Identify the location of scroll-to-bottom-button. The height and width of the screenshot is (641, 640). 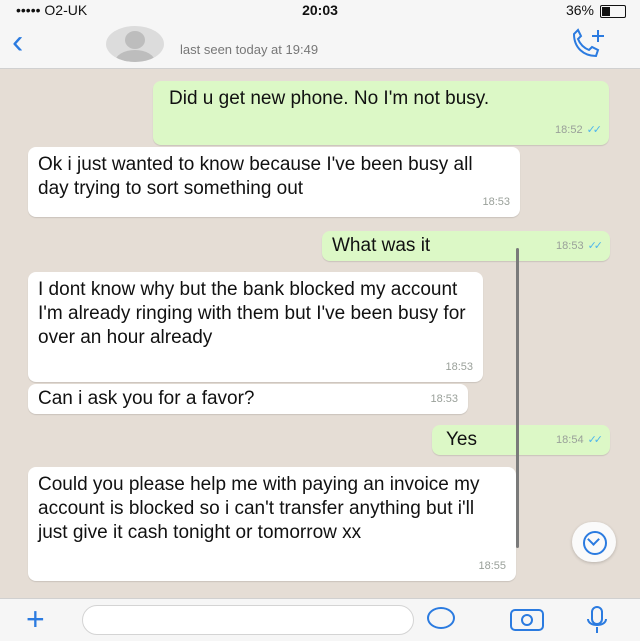
(594, 542).